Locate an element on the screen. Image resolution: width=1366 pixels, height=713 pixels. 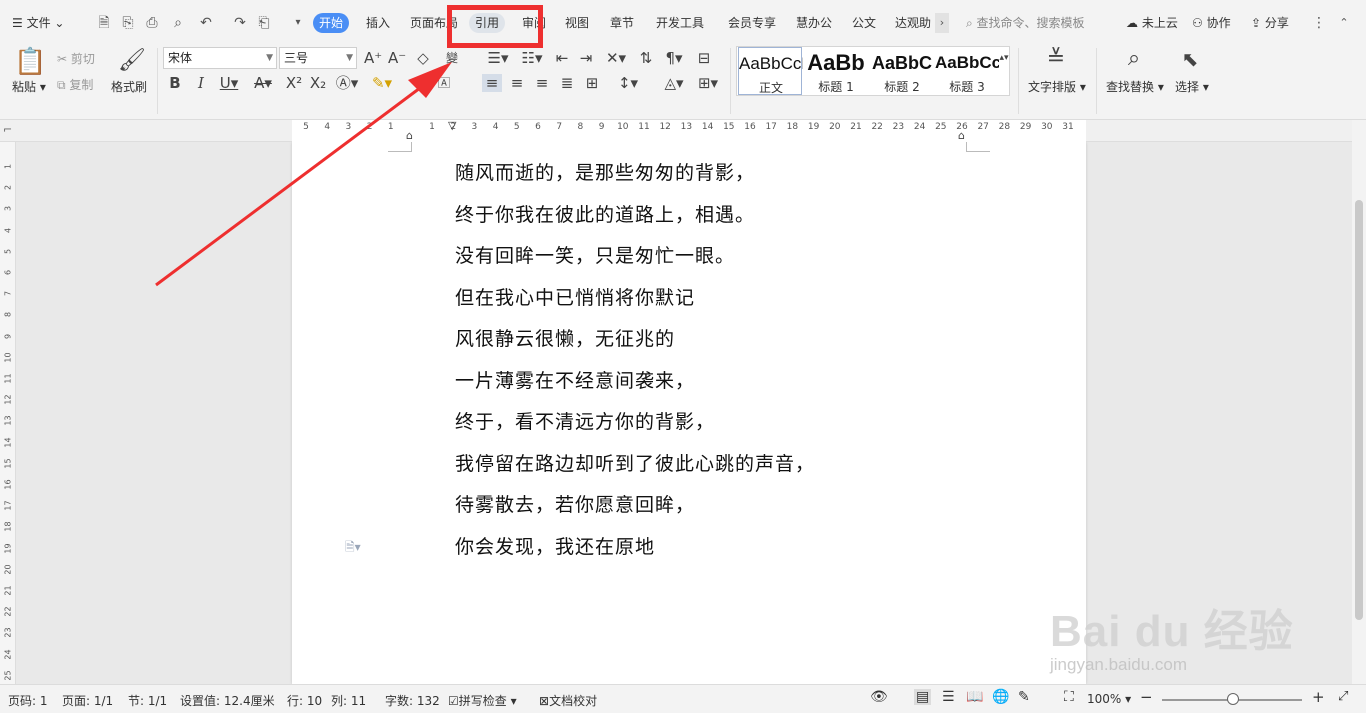
tab-member: 会员专享 is located at coordinates (752, 23).